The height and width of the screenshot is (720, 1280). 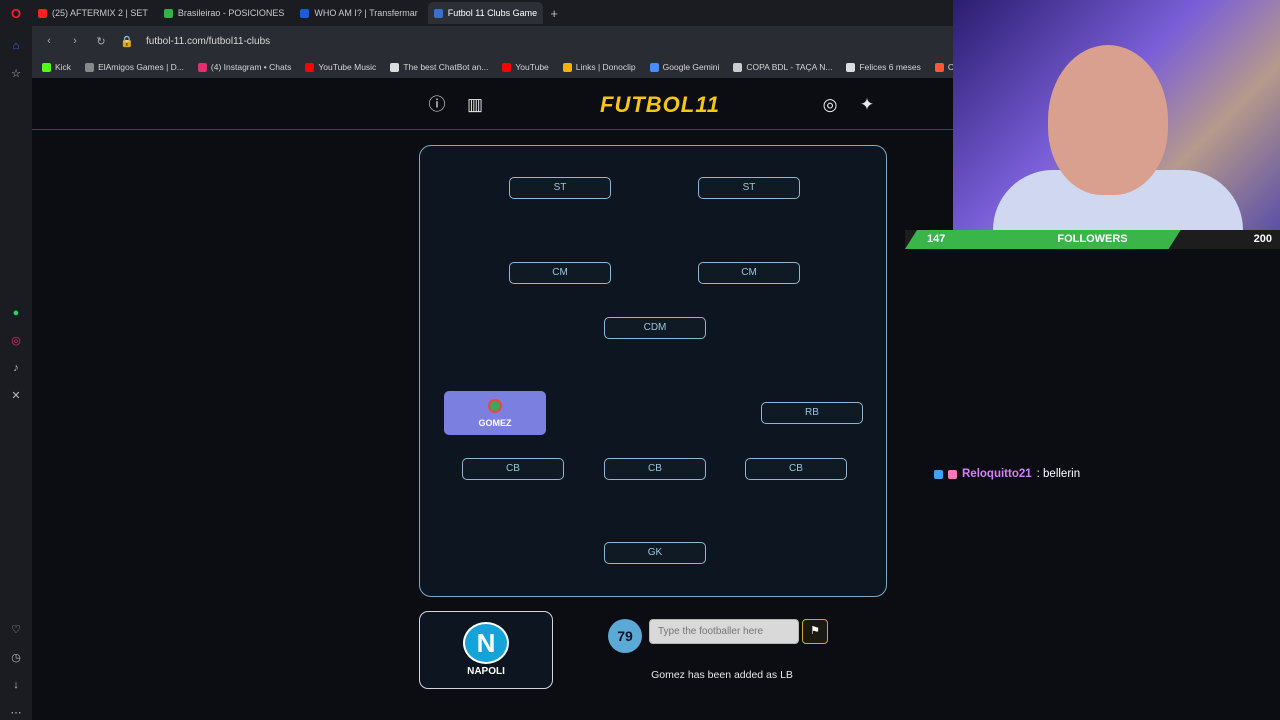 I want to click on slot-cdm: CDM, so click(x=655, y=328).